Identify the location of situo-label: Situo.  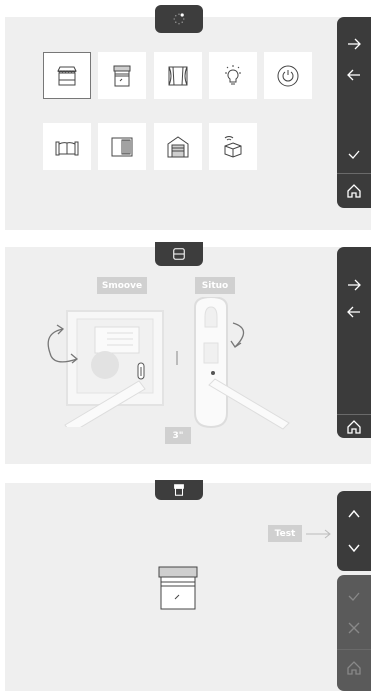
(215, 285).